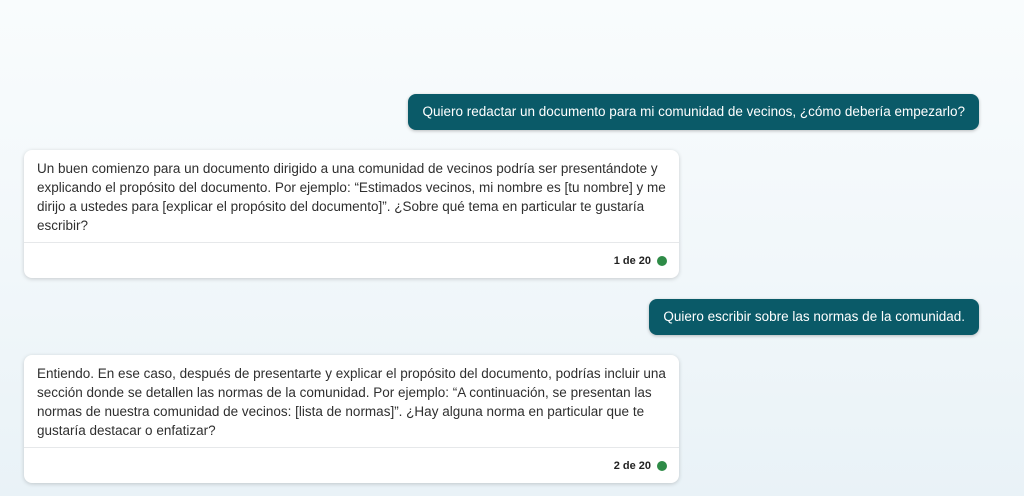 This screenshot has width=1024, height=496. Describe the element at coordinates (351, 465) in the screenshot. I see `assistant-message-footer: 2 de 20` at that location.